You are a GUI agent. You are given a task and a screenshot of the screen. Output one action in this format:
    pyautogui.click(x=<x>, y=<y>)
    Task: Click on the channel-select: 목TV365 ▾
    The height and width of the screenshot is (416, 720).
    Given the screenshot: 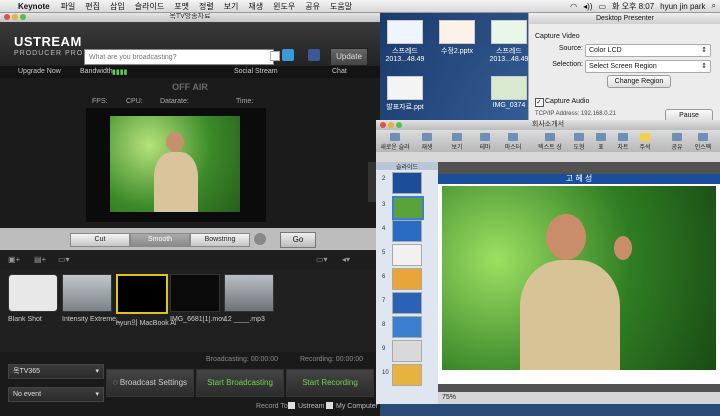 What is the action you would take?
    pyautogui.click(x=56, y=371)
    